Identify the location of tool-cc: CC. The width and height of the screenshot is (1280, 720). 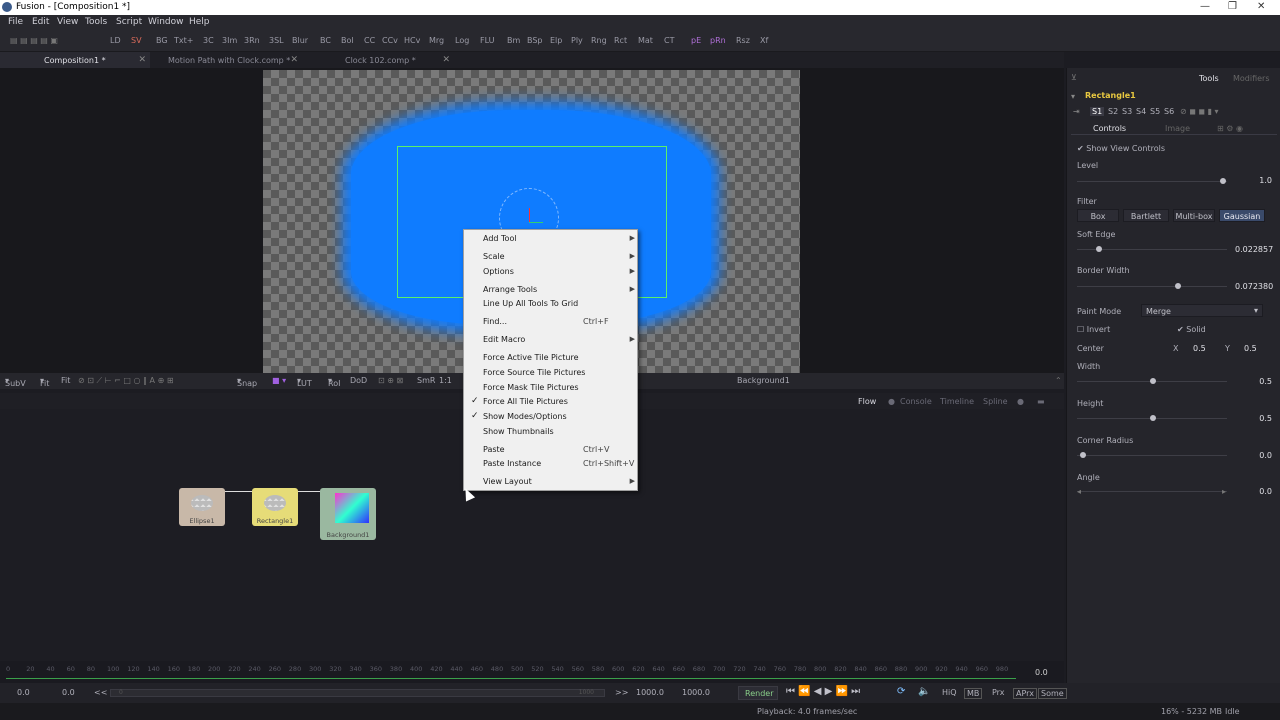
(369, 40).